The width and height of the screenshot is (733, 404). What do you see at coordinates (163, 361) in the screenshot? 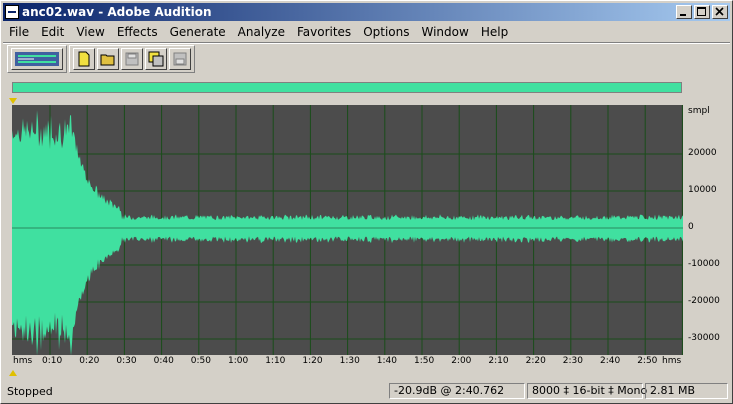
I see `time-tick-label: 0:40` at bounding box center [163, 361].